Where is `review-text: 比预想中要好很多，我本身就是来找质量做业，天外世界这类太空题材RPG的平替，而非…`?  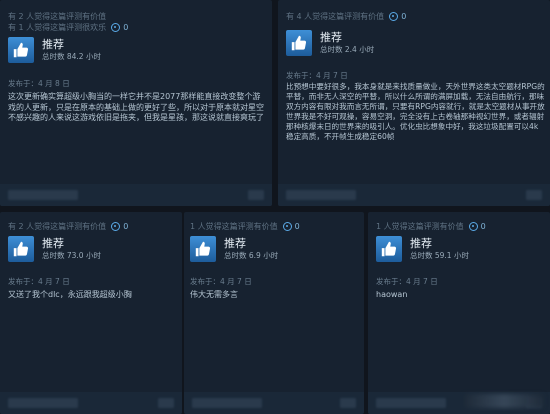
review-text: 比预想中要好很多，我本身就是来找质量做业，天外世界这类太空题材RPG的平替，而非… is located at coordinates (415, 111).